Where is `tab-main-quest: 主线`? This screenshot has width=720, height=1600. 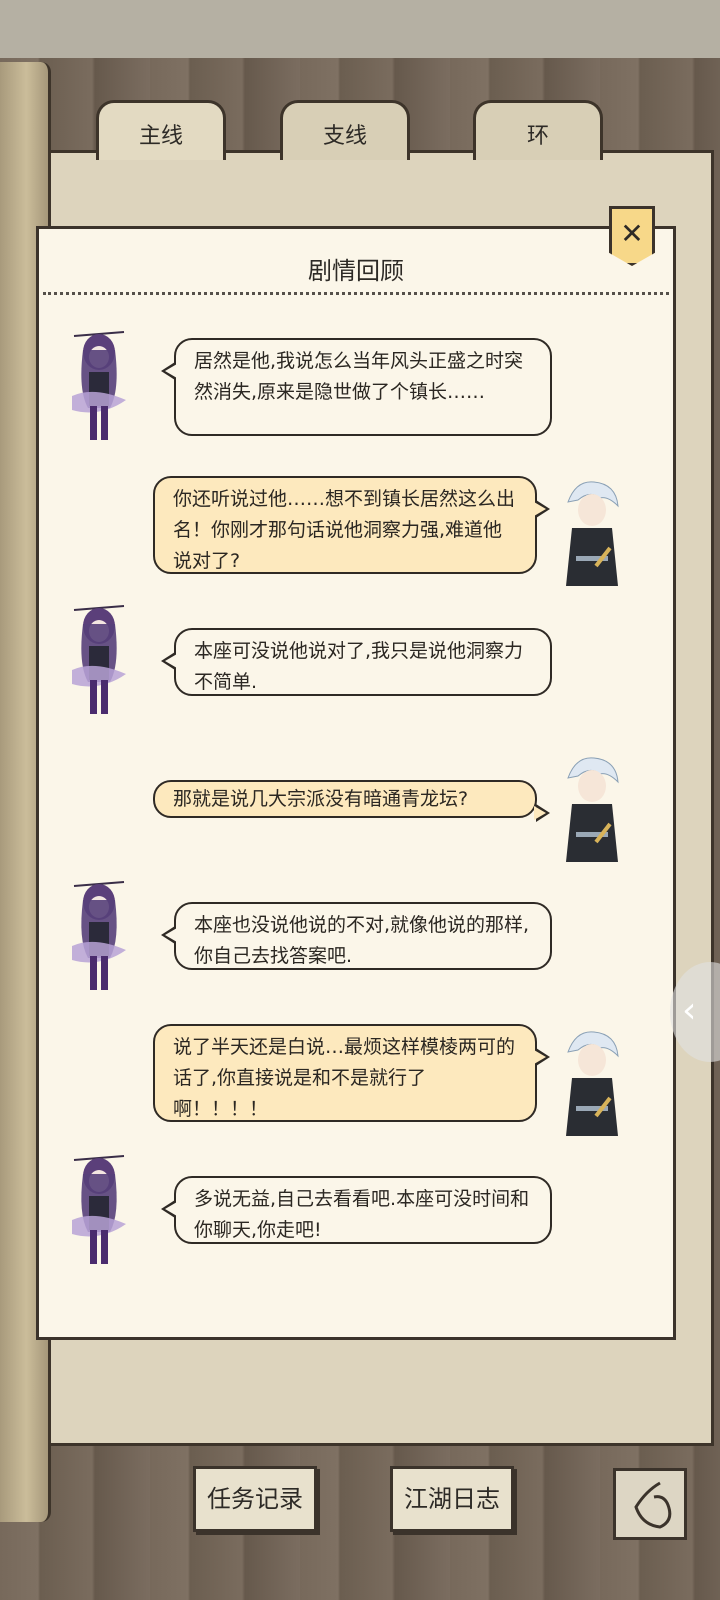
tab-main-quest: 主线 is located at coordinates (161, 130).